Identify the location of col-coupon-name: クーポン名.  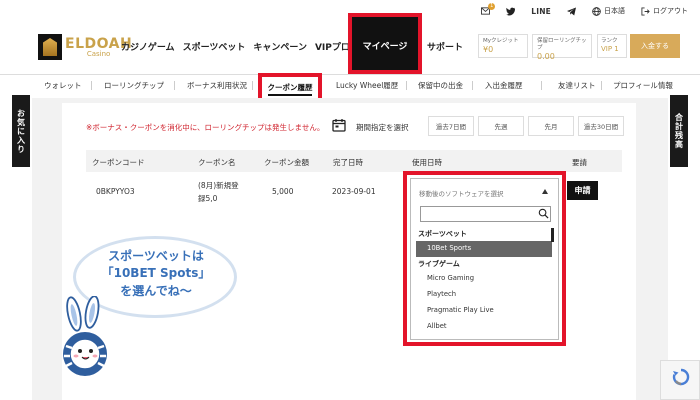
(217, 162).